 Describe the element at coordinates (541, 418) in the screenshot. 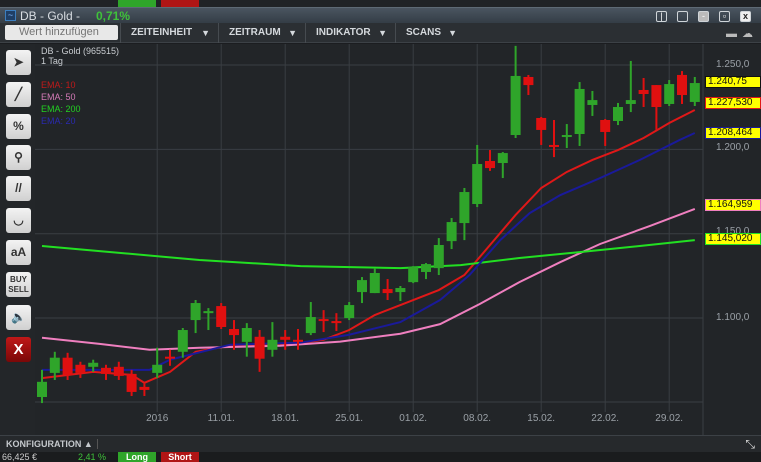

I see `x-tick-label: 15.02.` at that location.